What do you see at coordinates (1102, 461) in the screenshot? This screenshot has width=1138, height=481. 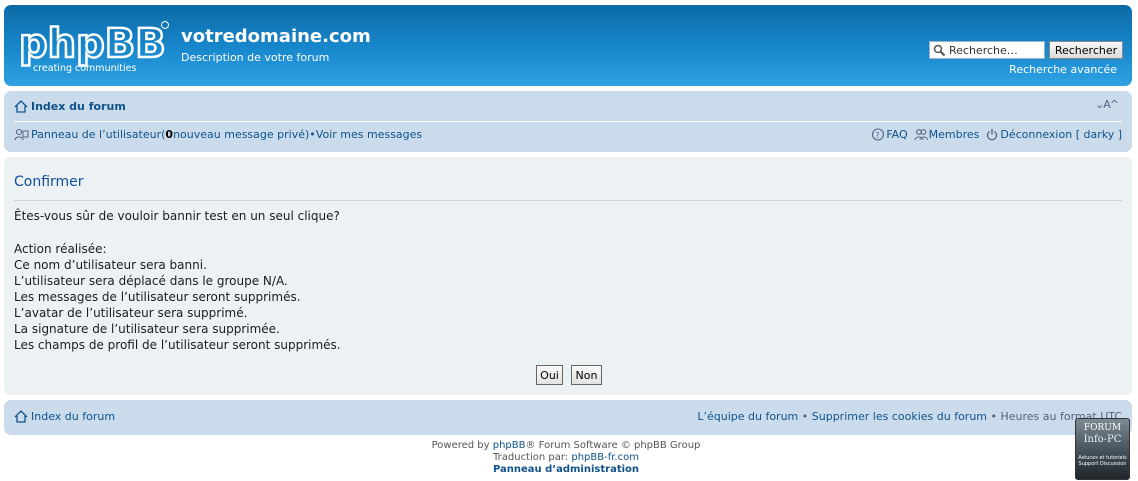 I see `badge-line3: Astuces et tutoriels Support Discussion` at bounding box center [1102, 461].